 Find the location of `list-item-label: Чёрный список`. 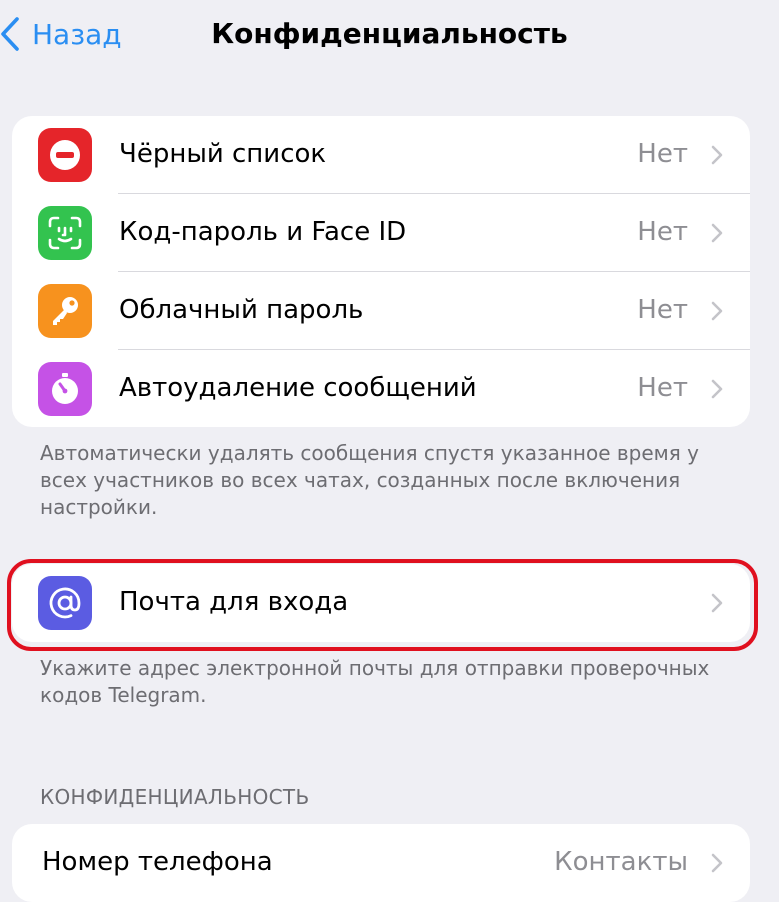

list-item-label: Чёрный список is located at coordinates (223, 154).